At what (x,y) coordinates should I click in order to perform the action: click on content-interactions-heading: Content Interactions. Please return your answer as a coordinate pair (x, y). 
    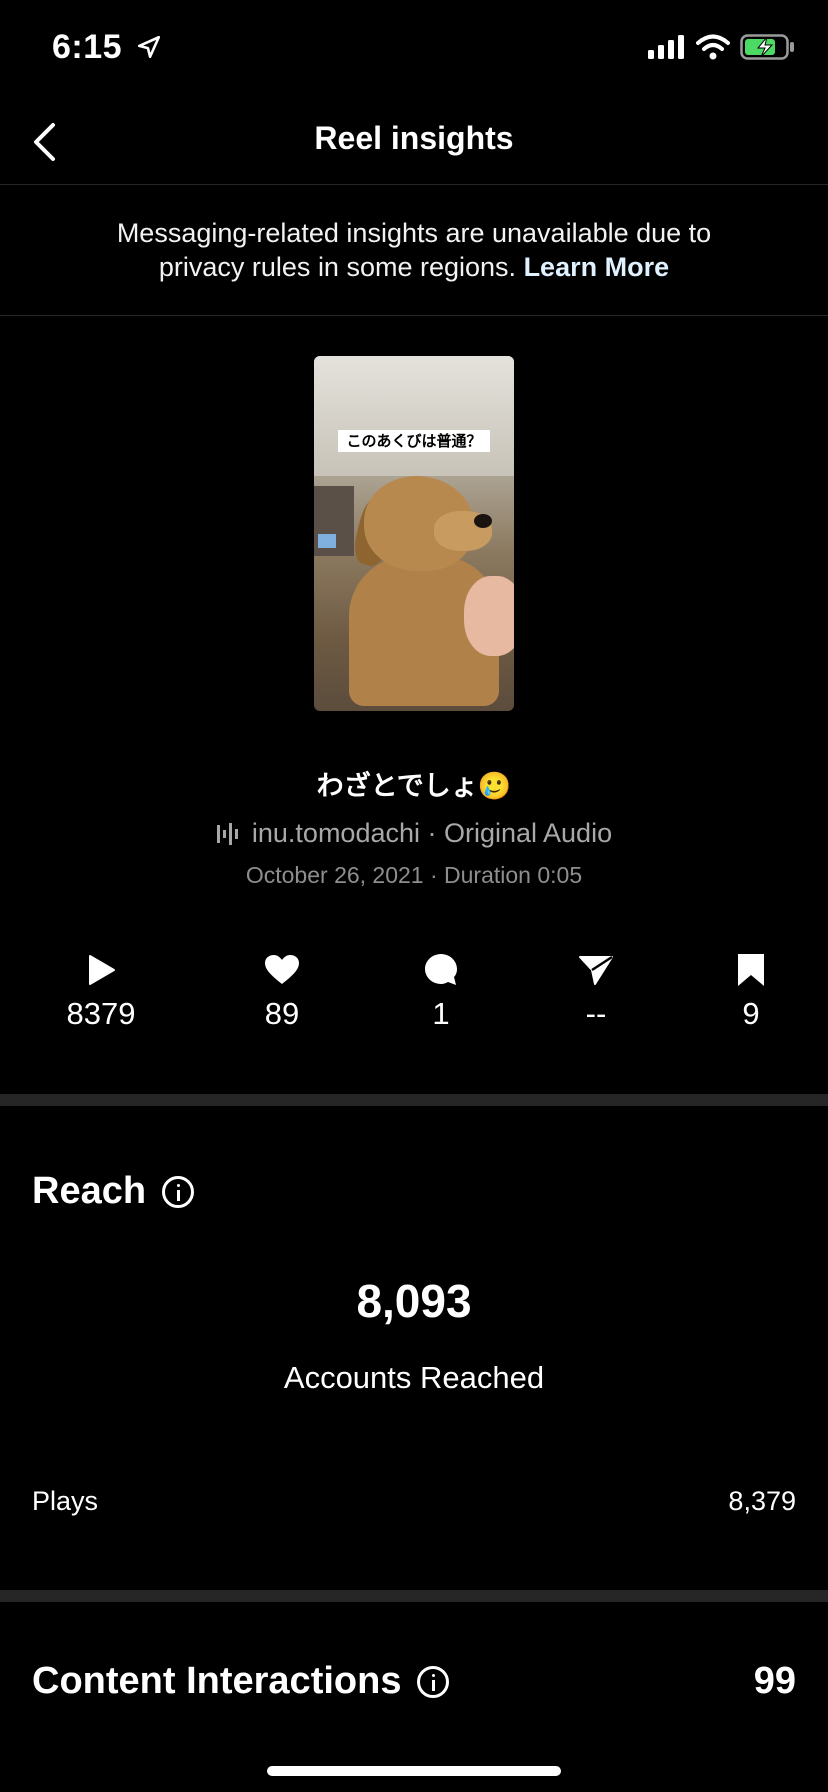
    Looking at the image, I should click on (241, 1681).